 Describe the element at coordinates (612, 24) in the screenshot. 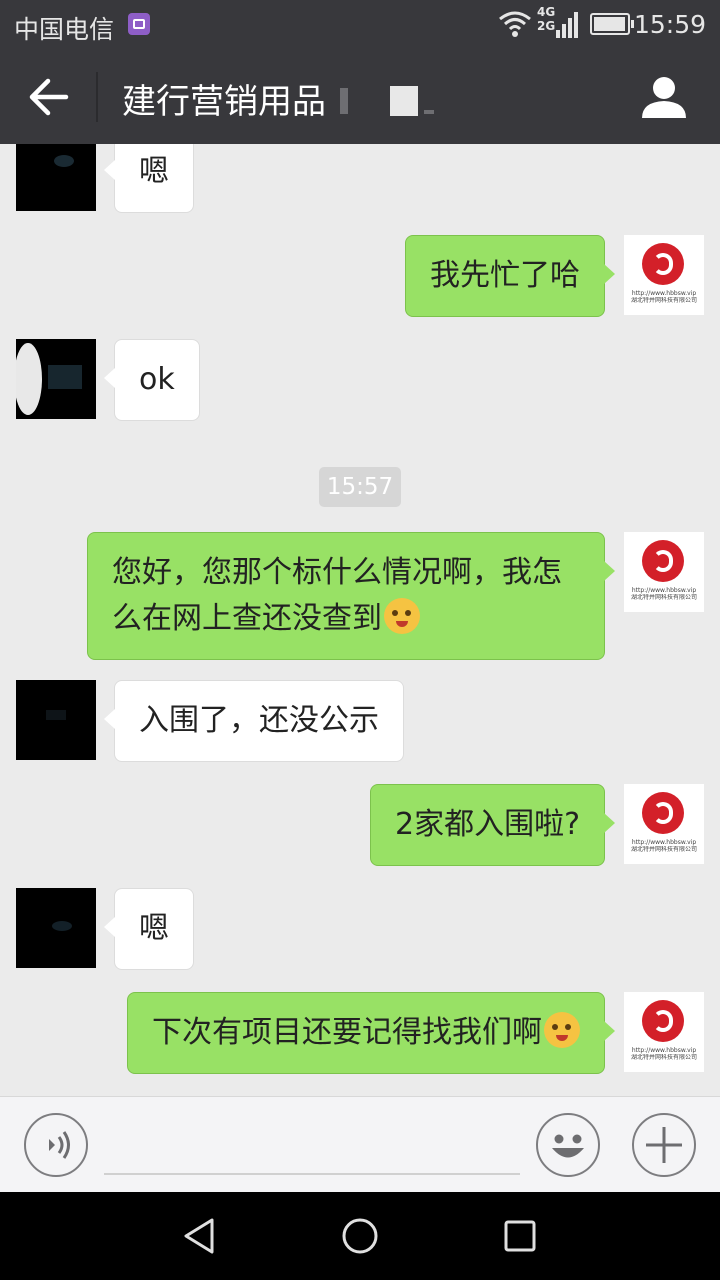

I see `battery-icon` at that location.